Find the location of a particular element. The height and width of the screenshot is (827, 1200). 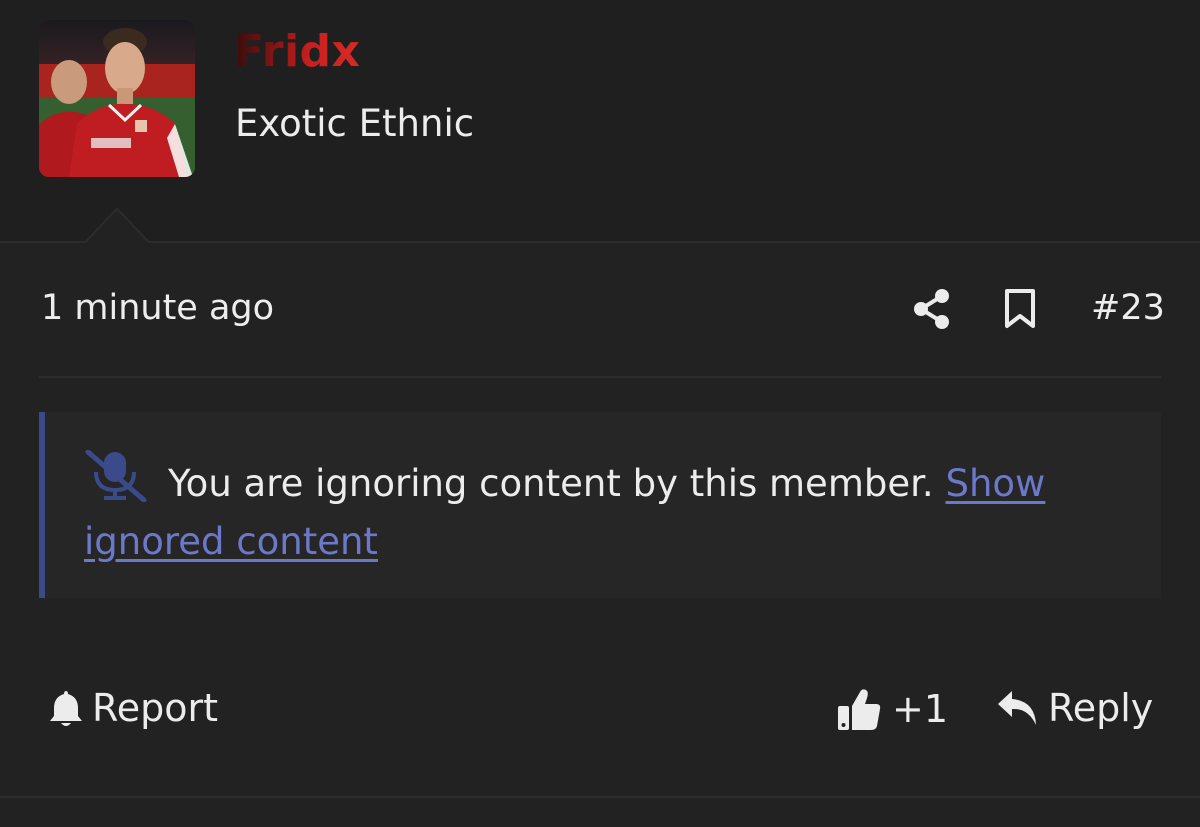

reply-icon is located at coordinates (1017, 708).